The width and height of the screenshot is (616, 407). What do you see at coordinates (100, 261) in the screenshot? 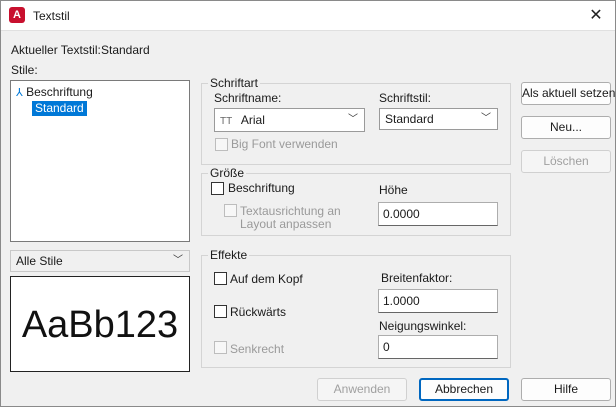
I see `style-filter-dropdown: Alle Stile ﹀` at bounding box center [100, 261].